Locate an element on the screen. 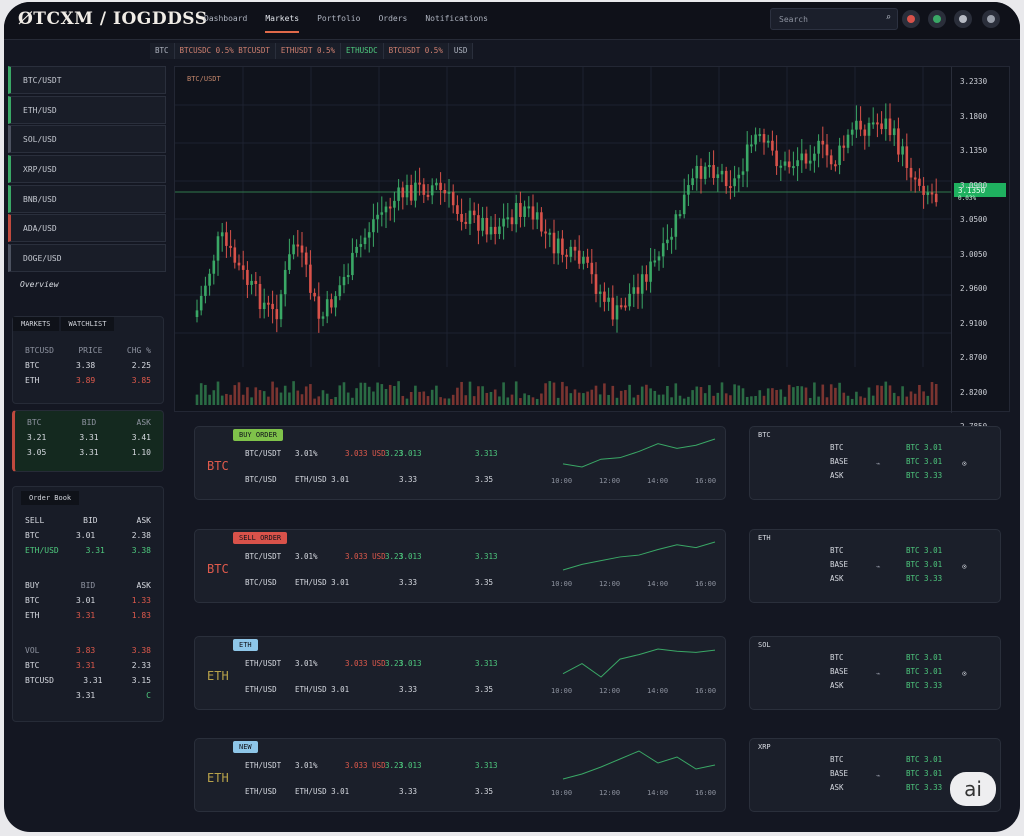  table-row: BUY BID ASK is located at coordinates (88, 585).